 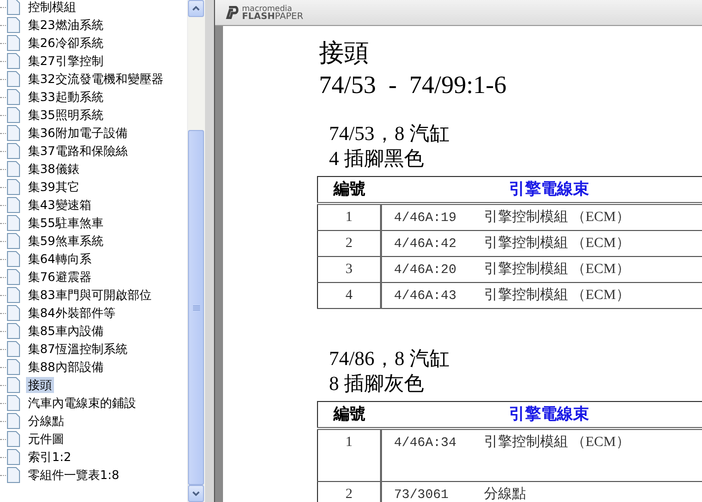 What do you see at coordinates (210, 251) in the screenshot?
I see `panel-splitter` at bounding box center [210, 251].